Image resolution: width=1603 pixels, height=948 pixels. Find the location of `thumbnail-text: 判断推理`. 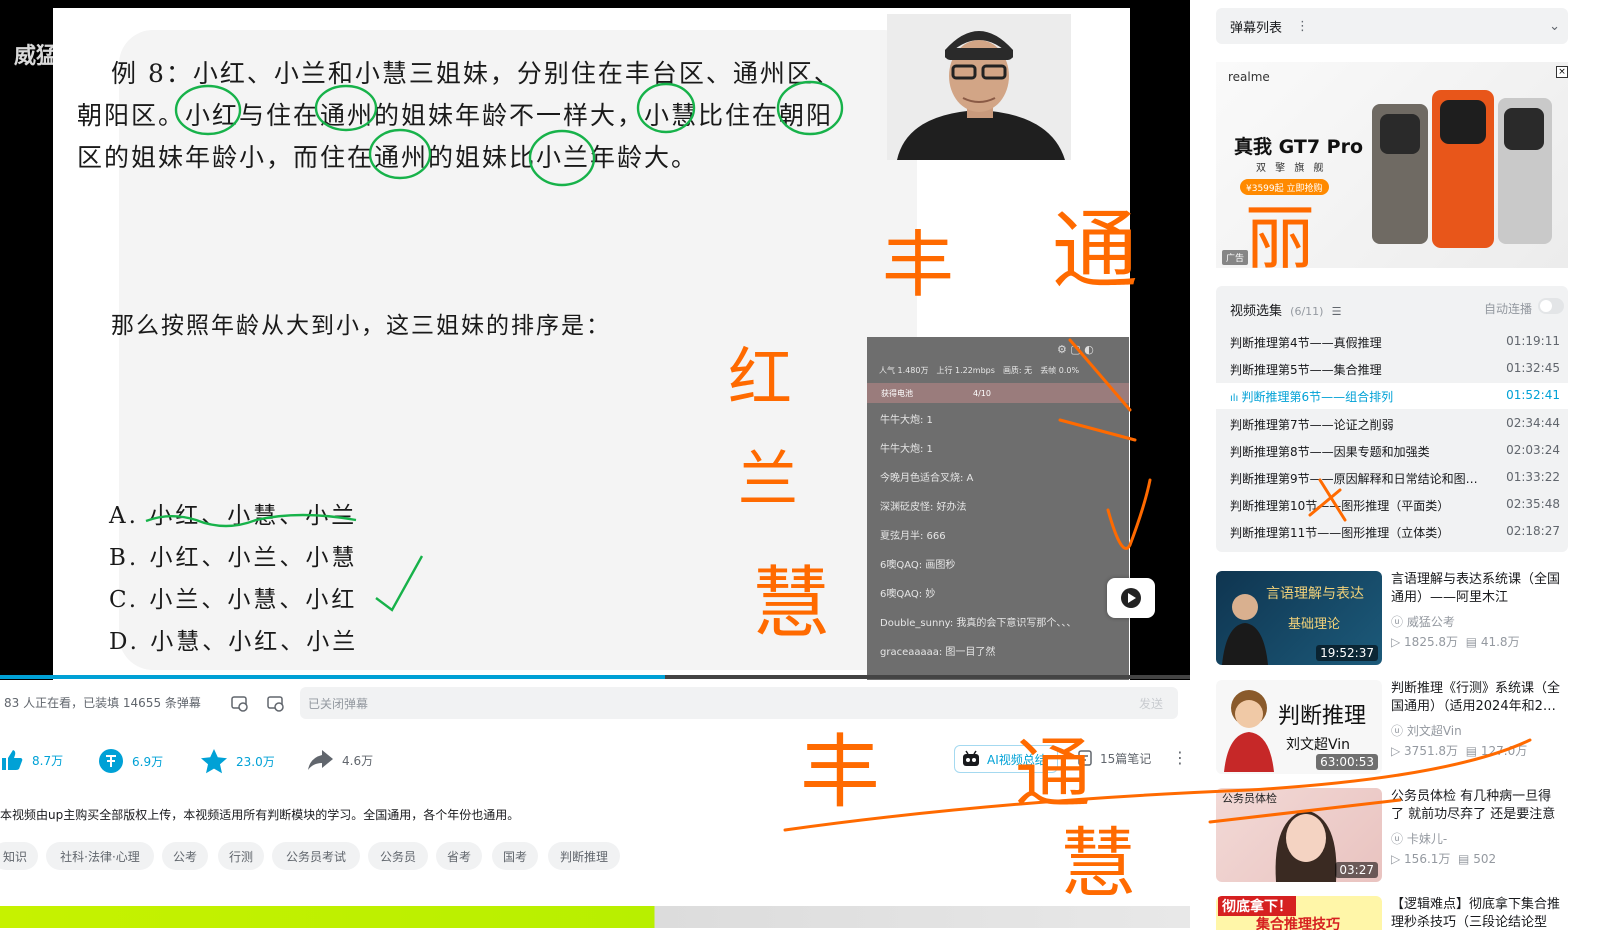

thumbnail-text: 判断推理 is located at coordinates (1322, 716).